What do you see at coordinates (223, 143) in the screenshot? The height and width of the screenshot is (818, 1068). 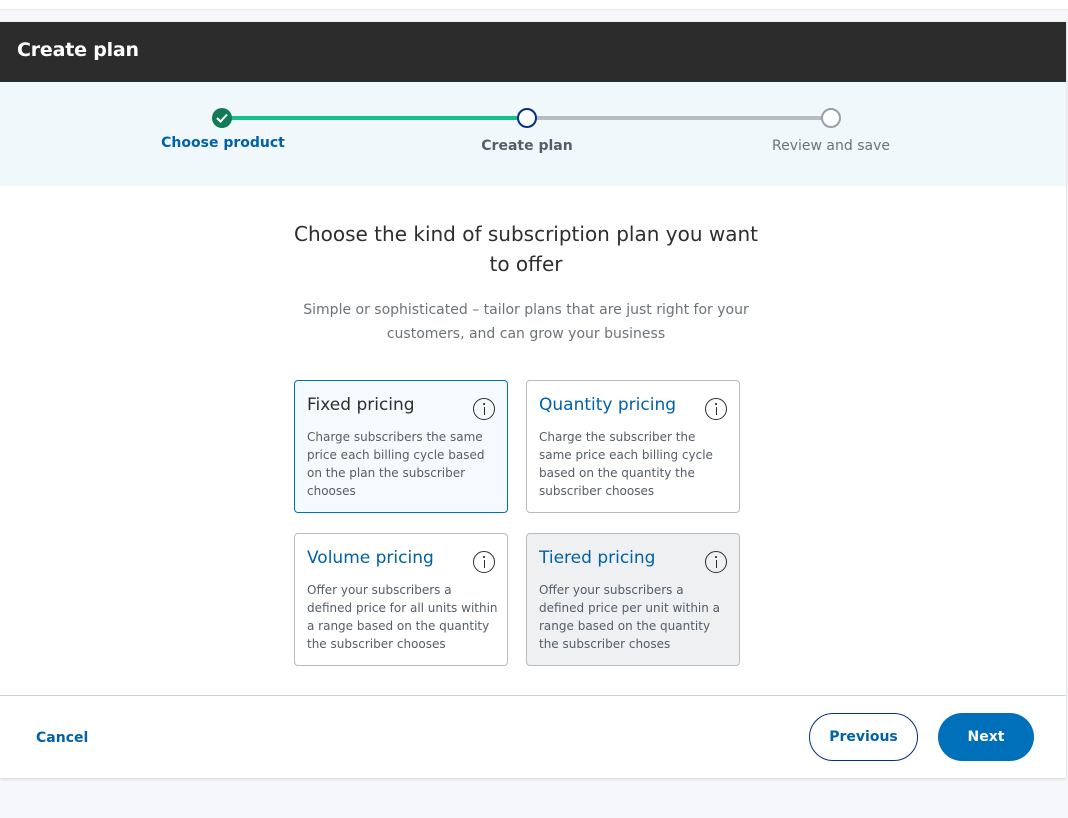 I see `step-label-choose-product: Choose product` at bounding box center [223, 143].